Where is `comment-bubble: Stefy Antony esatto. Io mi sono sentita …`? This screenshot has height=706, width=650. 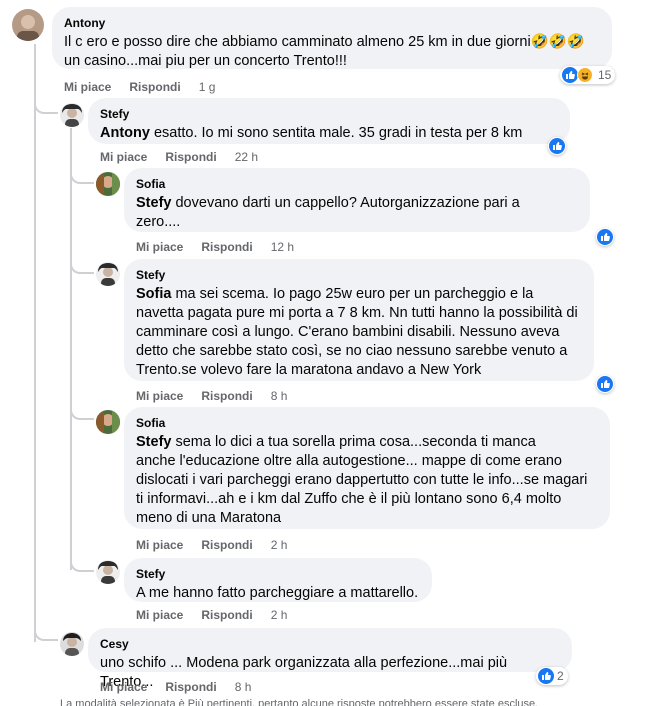
comment-bubble: Stefy Antony esatto. Io mi sono sentita … is located at coordinates (329, 121).